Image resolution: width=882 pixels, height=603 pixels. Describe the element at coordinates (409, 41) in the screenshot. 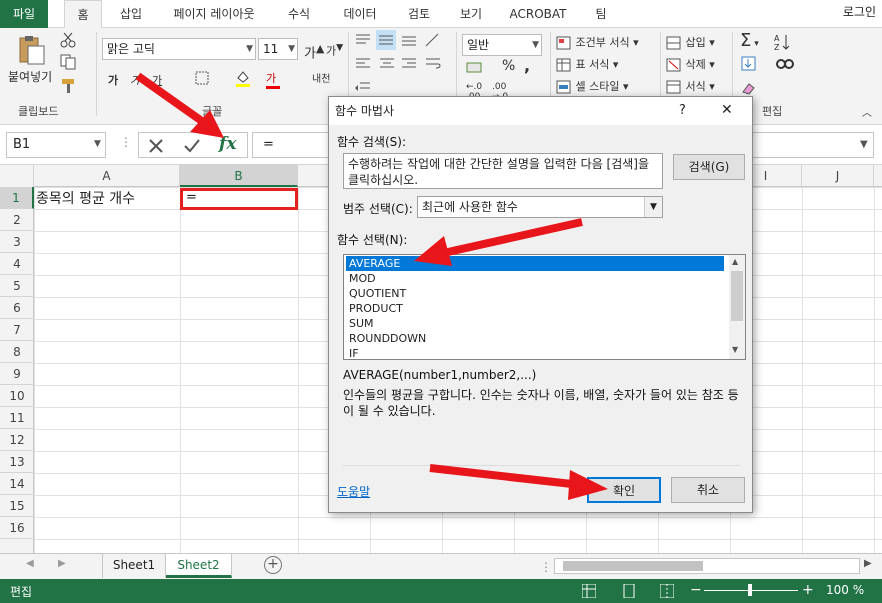

I see `align-bottom-icon` at that location.